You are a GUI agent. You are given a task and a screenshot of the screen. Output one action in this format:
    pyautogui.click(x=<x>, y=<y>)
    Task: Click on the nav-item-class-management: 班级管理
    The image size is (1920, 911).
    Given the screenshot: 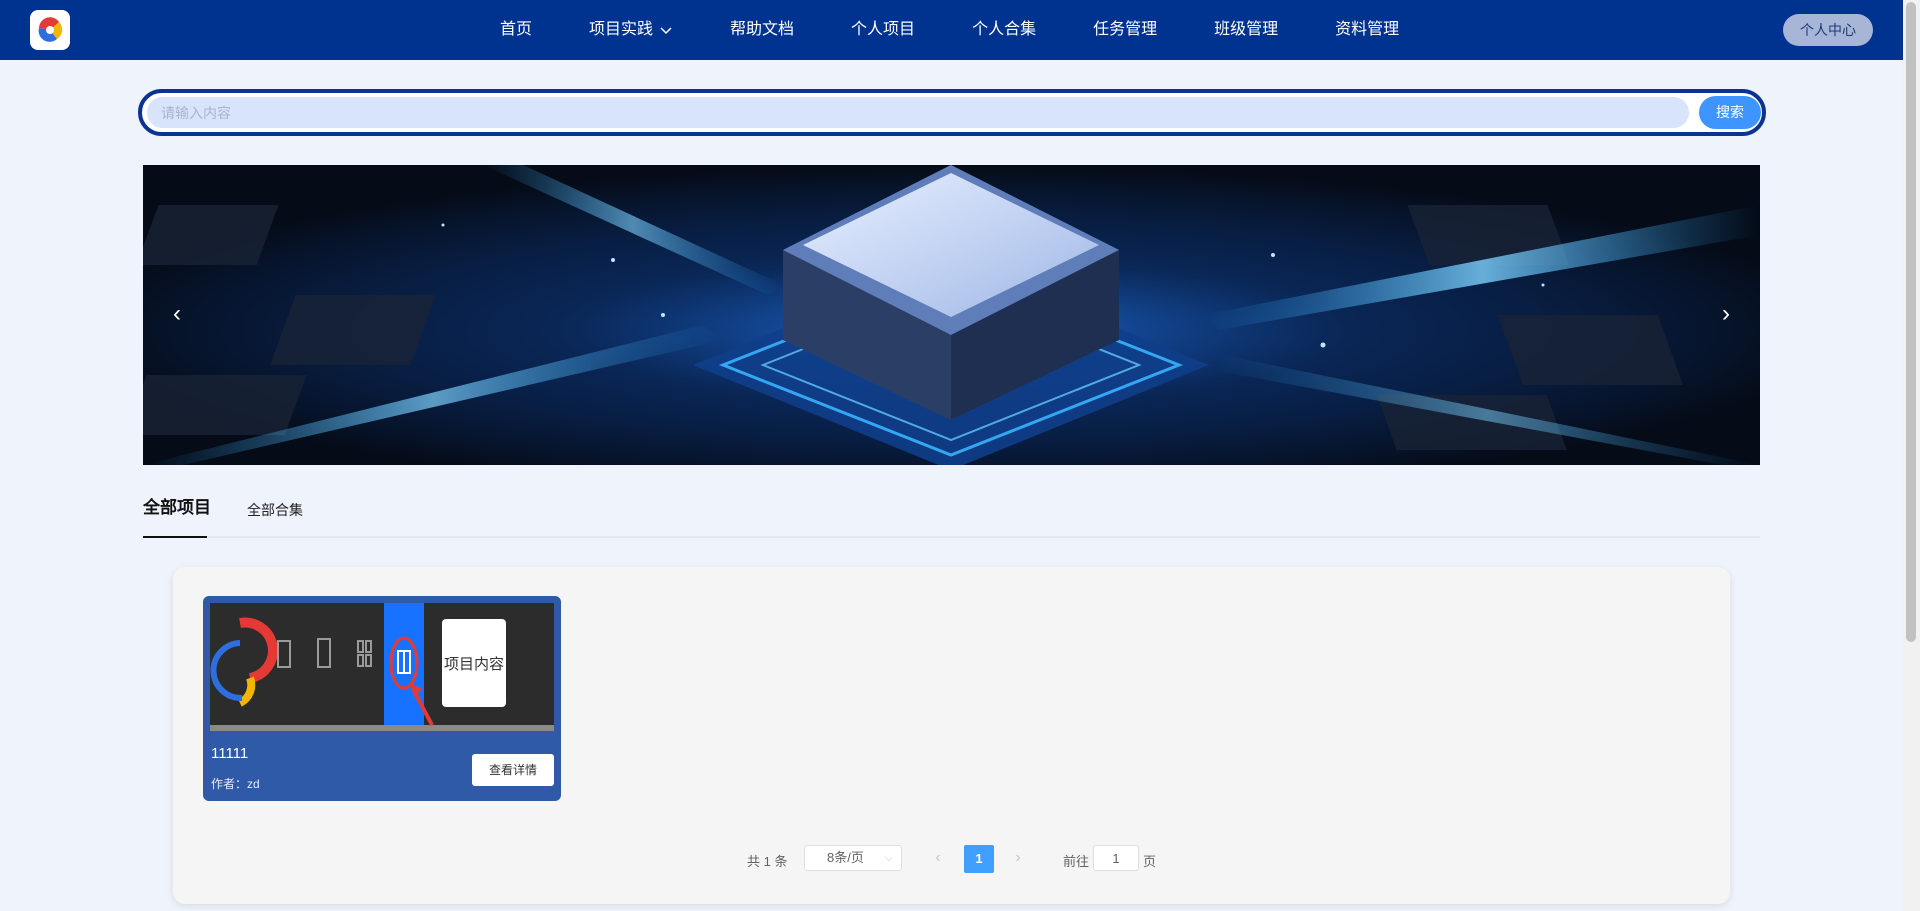 What is the action you would take?
    pyautogui.click(x=1246, y=30)
    